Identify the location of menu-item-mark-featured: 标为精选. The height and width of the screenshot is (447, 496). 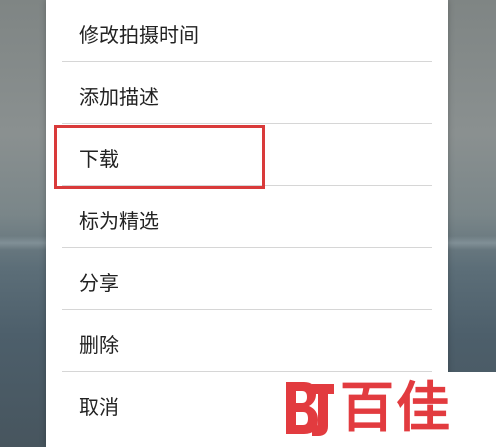
(247, 217).